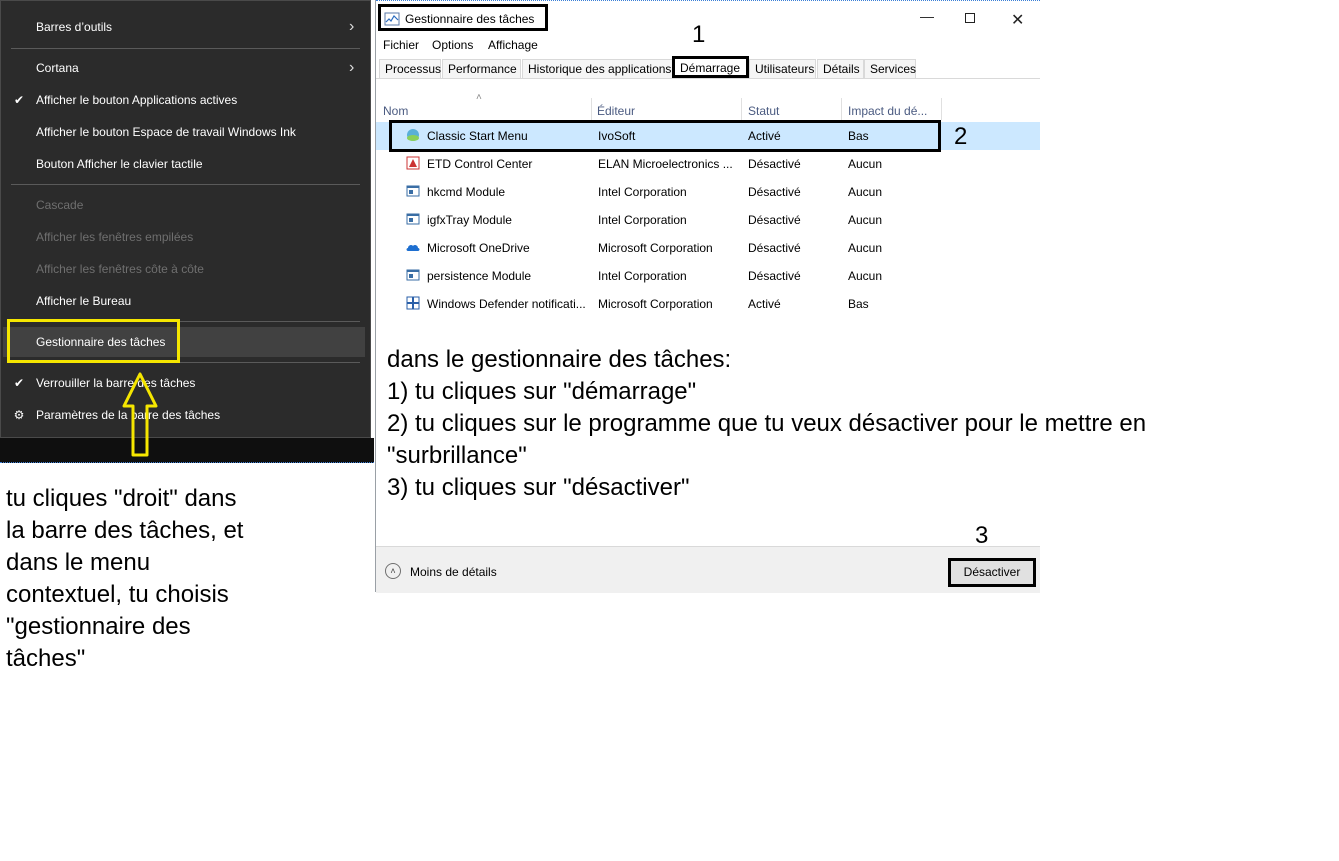  What do you see at coordinates (764, 304) in the screenshot?
I see `row-status: Activé` at bounding box center [764, 304].